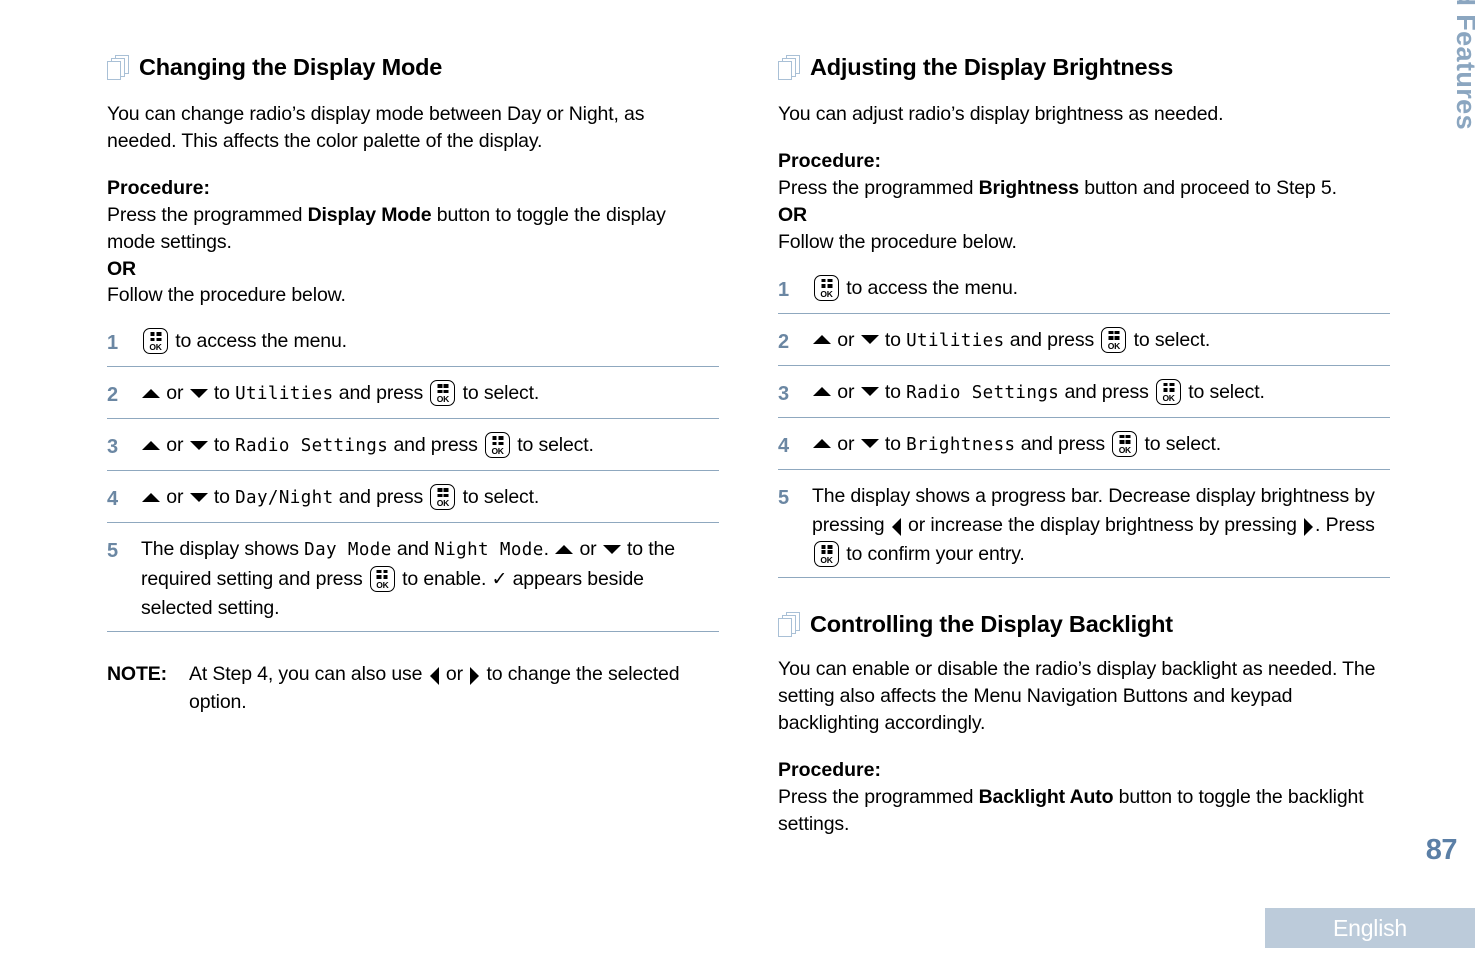 The height and width of the screenshot is (954, 1475). I want to click on note-text-a: At Step 4, you can also use, so click(308, 674).